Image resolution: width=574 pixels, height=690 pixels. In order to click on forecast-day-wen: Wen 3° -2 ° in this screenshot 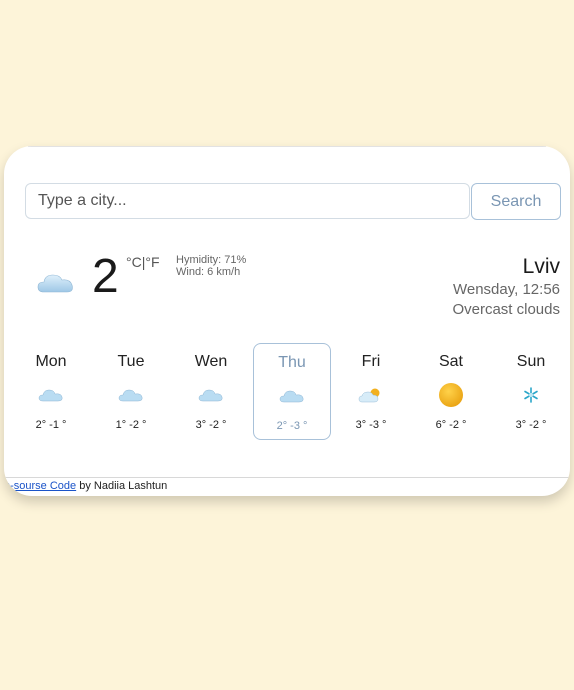, I will do `click(211, 391)`.